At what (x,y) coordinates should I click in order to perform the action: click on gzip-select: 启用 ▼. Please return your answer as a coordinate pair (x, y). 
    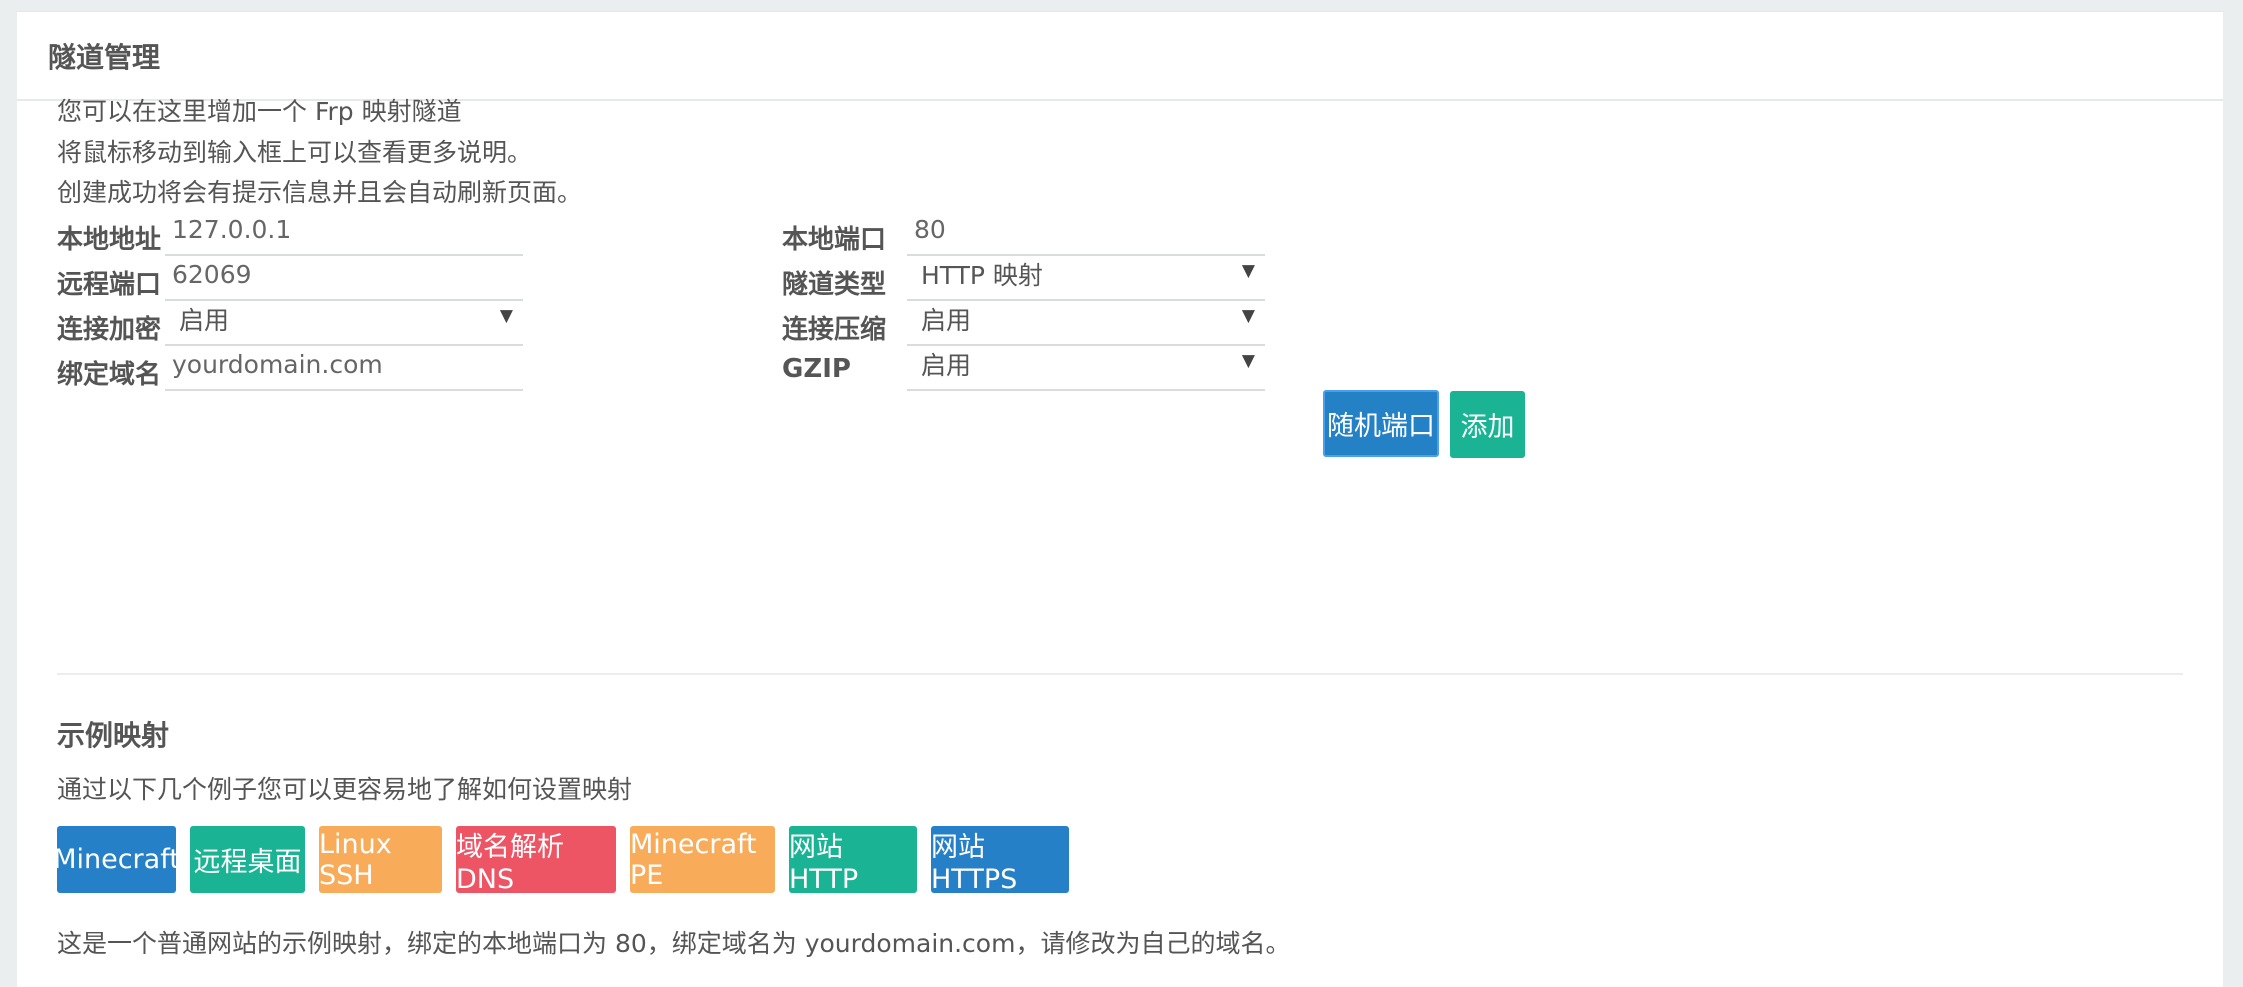
    Looking at the image, I should click on (1086, 365).